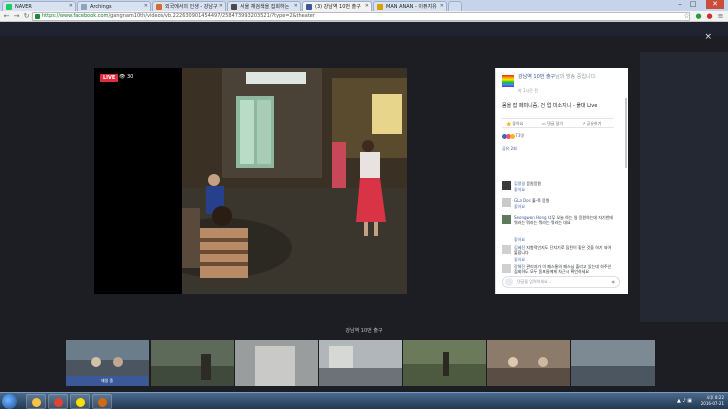  What do you see at coordinates (709, 16) in the screenshot?
I see `extension-red-icon: ●` at bounding box center [709, 16].